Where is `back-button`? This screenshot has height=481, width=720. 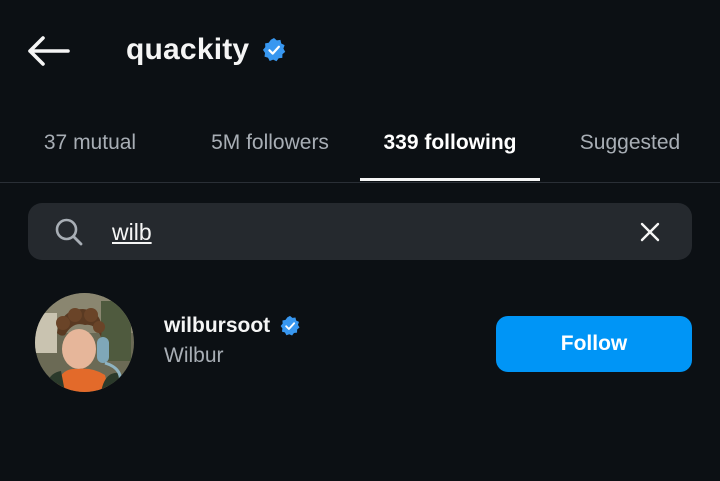 back-button is located at coordinates (48, 51).